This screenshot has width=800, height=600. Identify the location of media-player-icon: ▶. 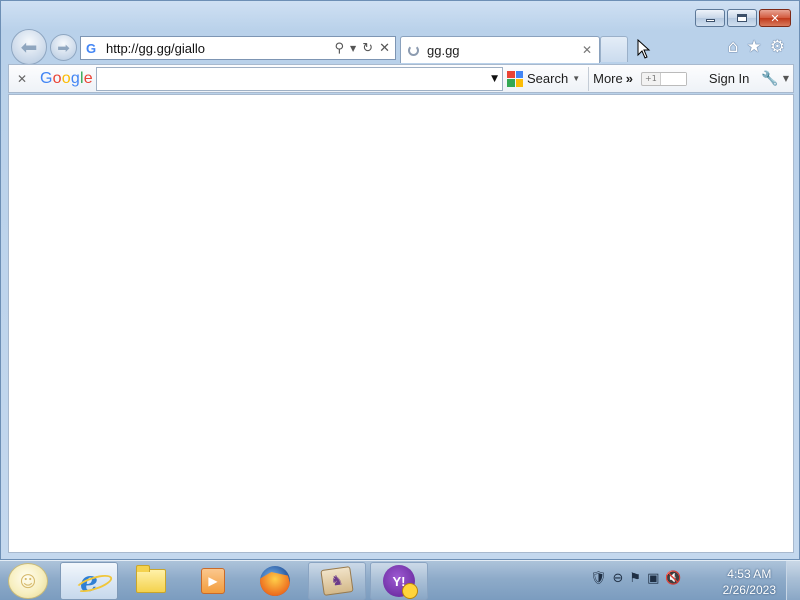
(213, 581).